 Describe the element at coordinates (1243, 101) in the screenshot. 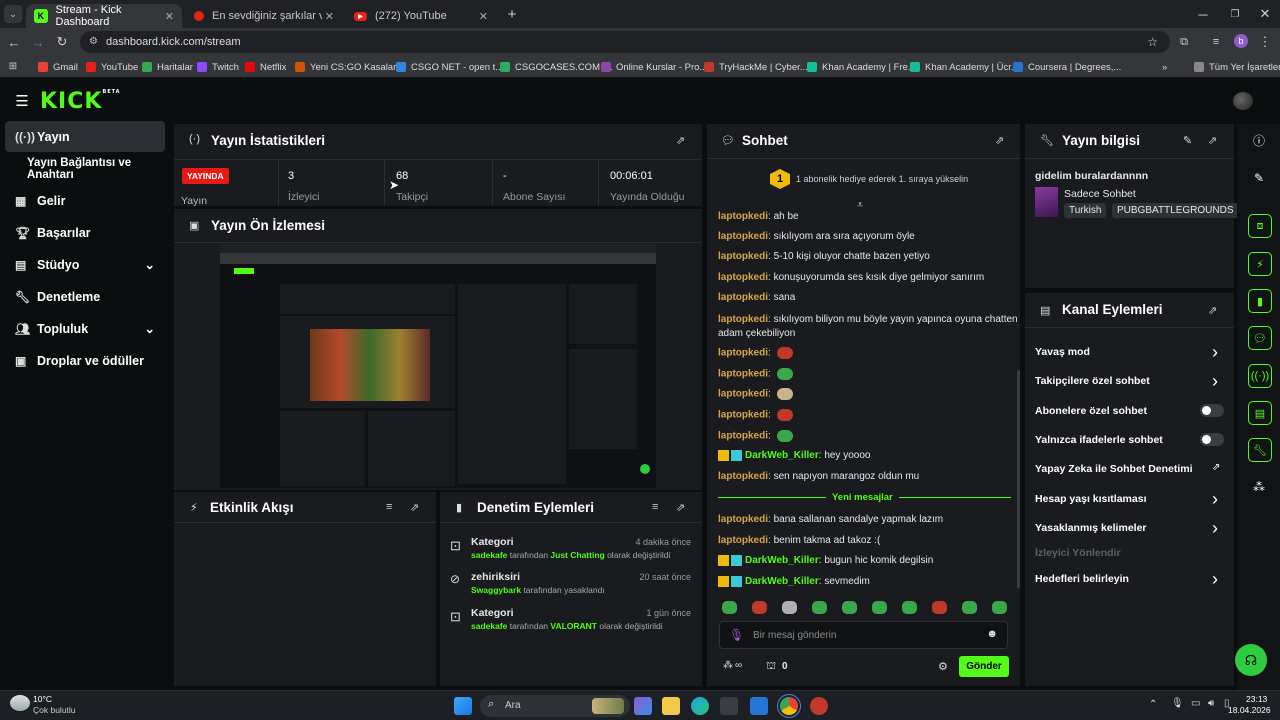

I see `user-avatar` at that location.